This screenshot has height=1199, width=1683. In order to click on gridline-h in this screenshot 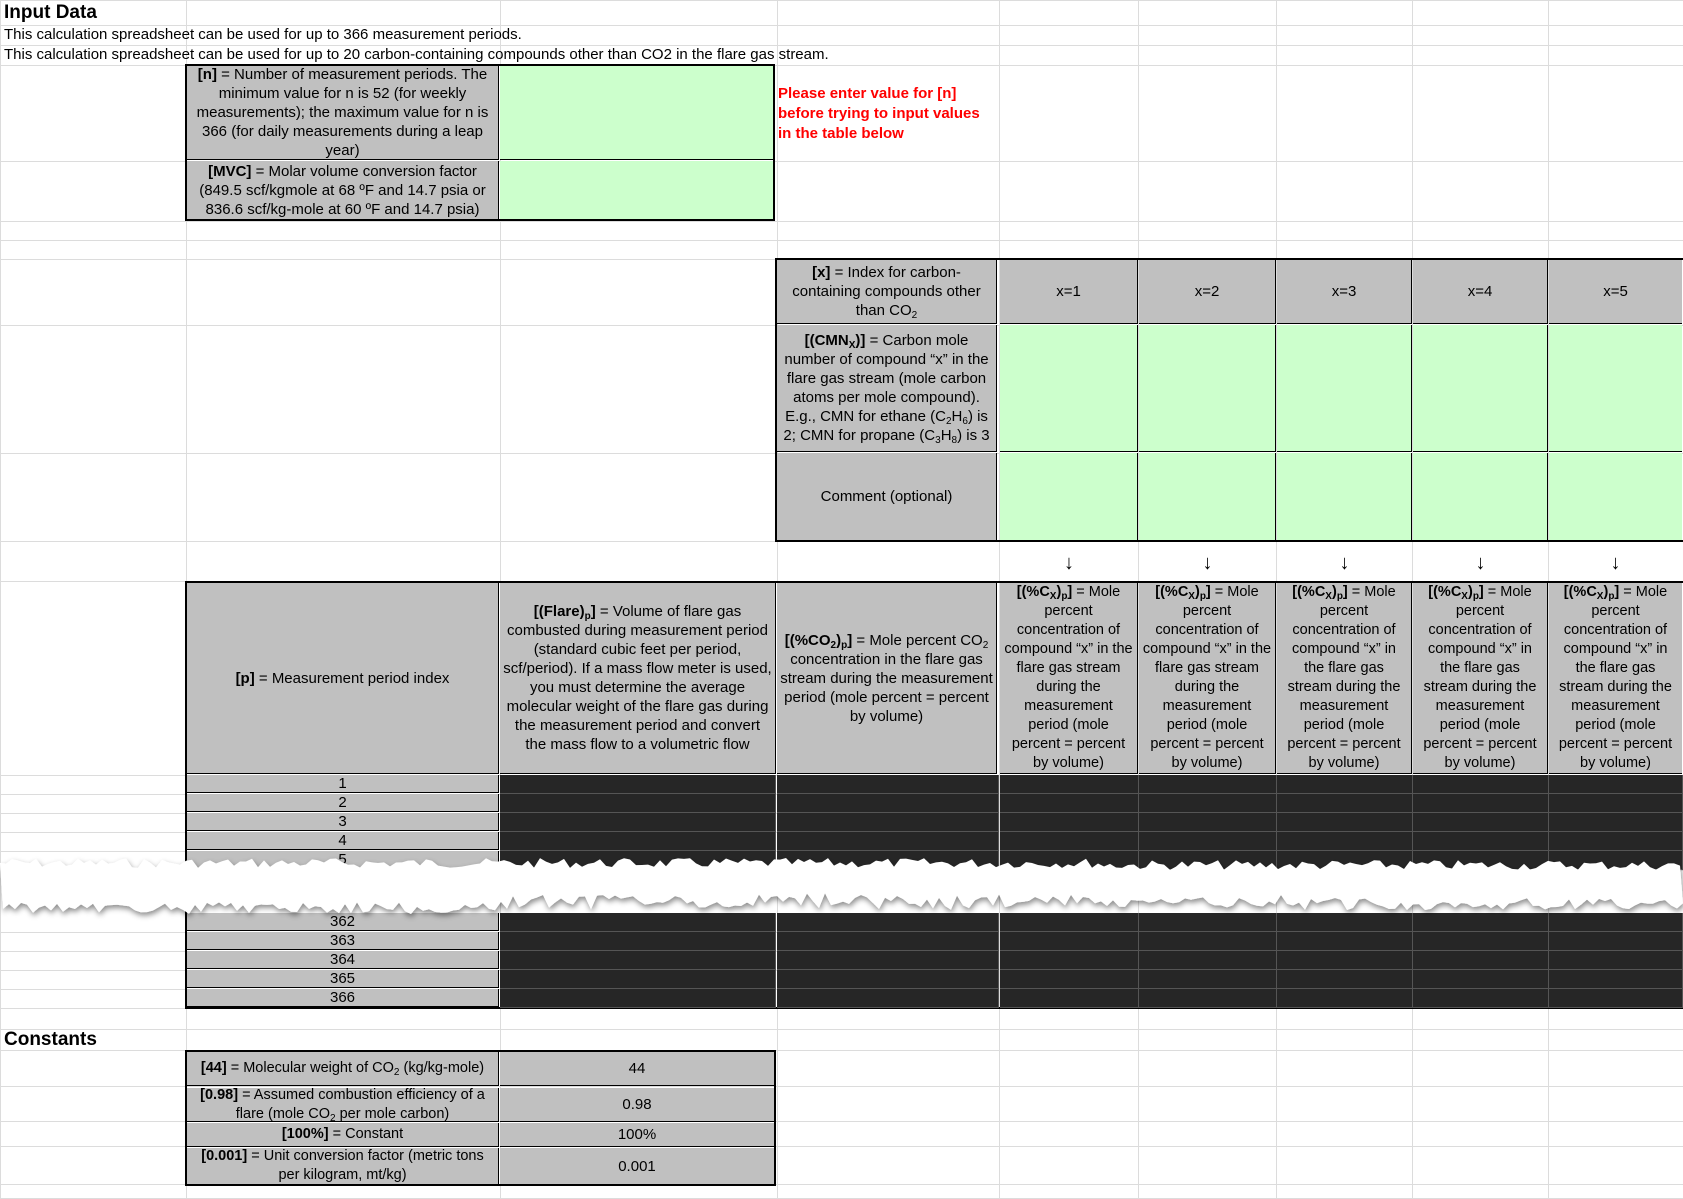, I will do `click(841, 0)`.